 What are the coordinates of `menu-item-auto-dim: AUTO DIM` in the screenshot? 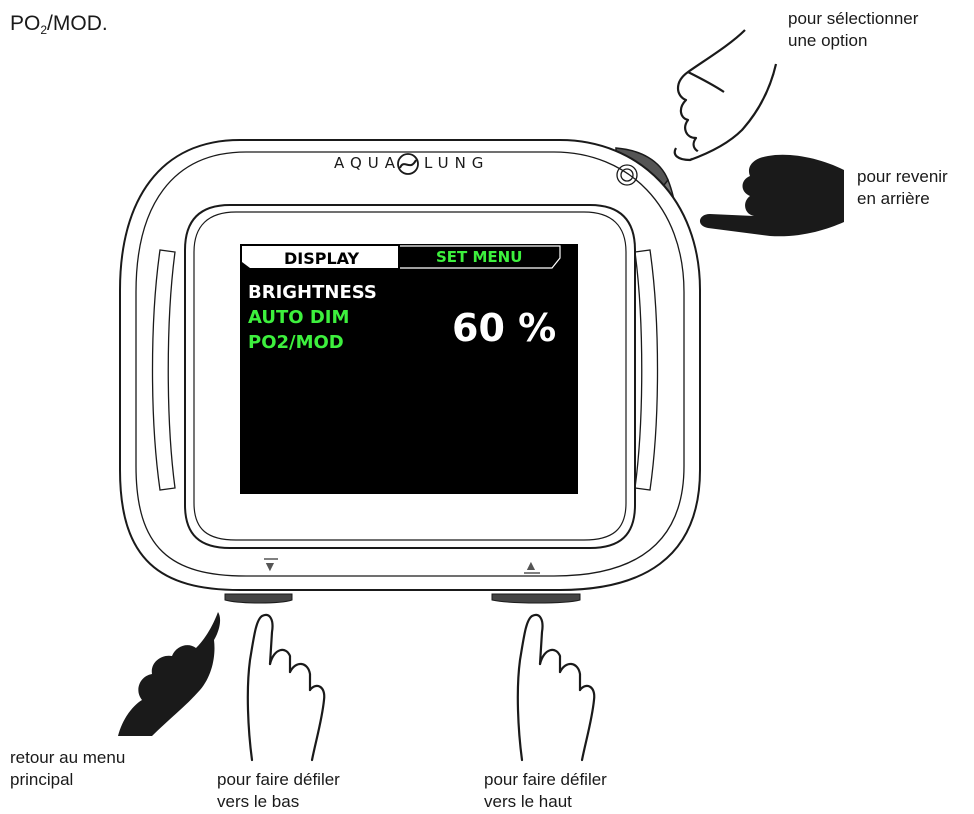 It's located at (312, 317).